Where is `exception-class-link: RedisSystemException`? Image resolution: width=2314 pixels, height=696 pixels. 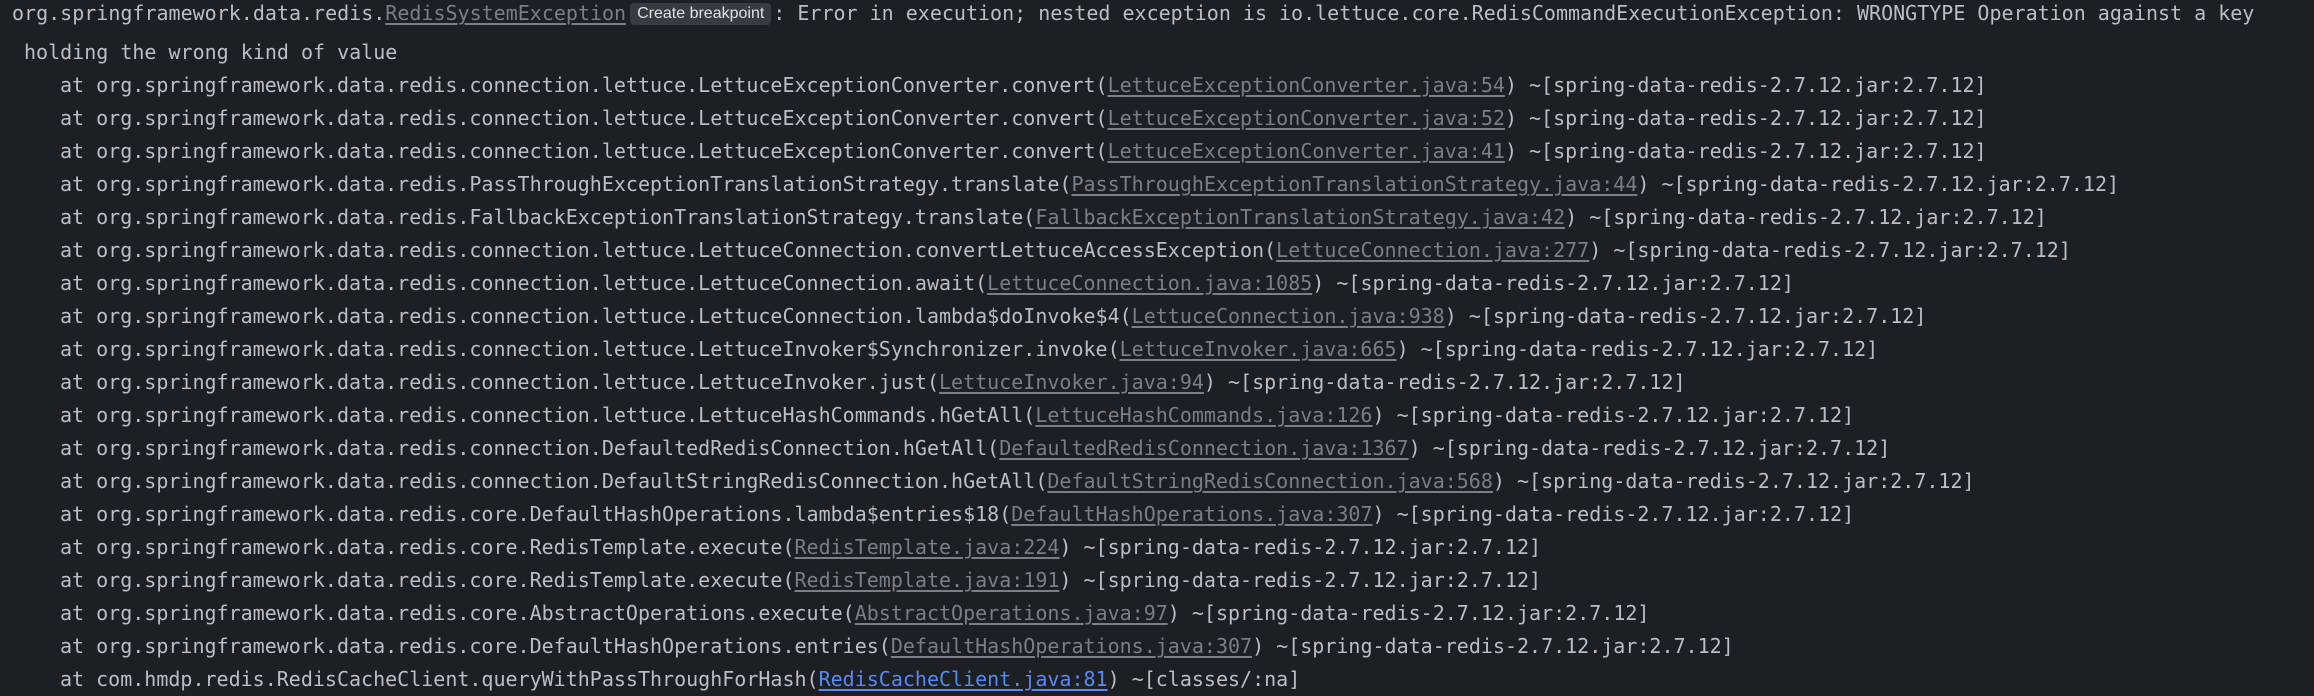
exception-class-link: RedisSystemException is located at coordinates (505, 13).